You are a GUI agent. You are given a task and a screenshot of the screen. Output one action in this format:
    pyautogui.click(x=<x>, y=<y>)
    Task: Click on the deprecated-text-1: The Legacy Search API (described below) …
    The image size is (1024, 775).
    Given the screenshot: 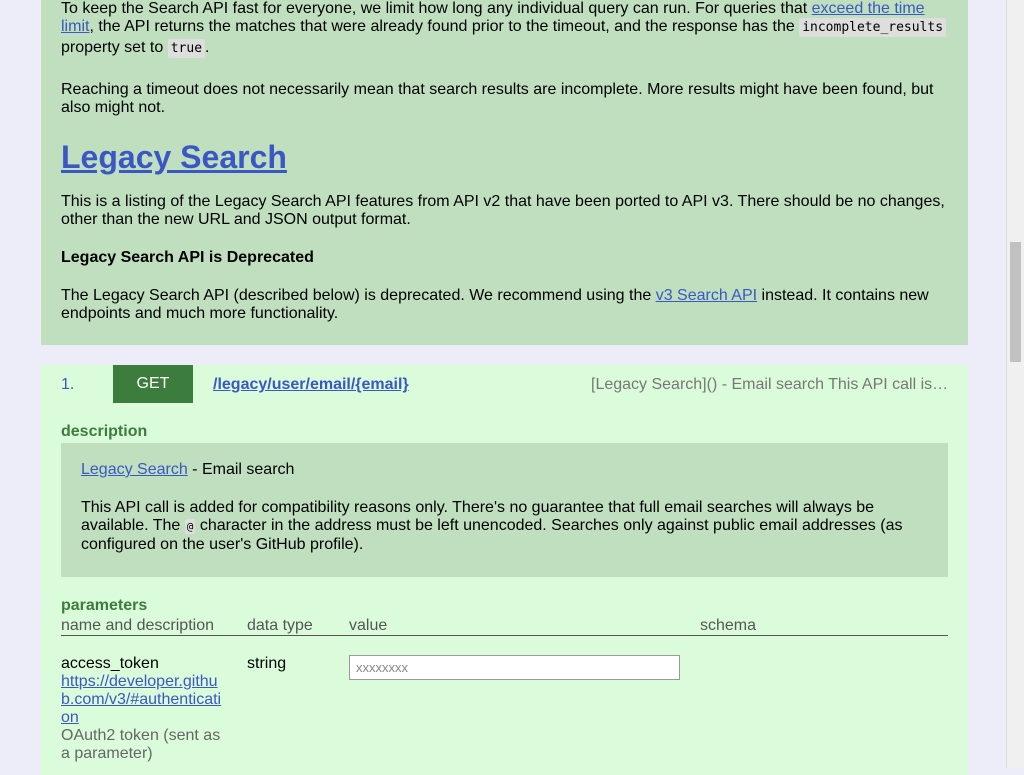 What is the action you would take?
    pyautogui.click(x=358, y=295)
    